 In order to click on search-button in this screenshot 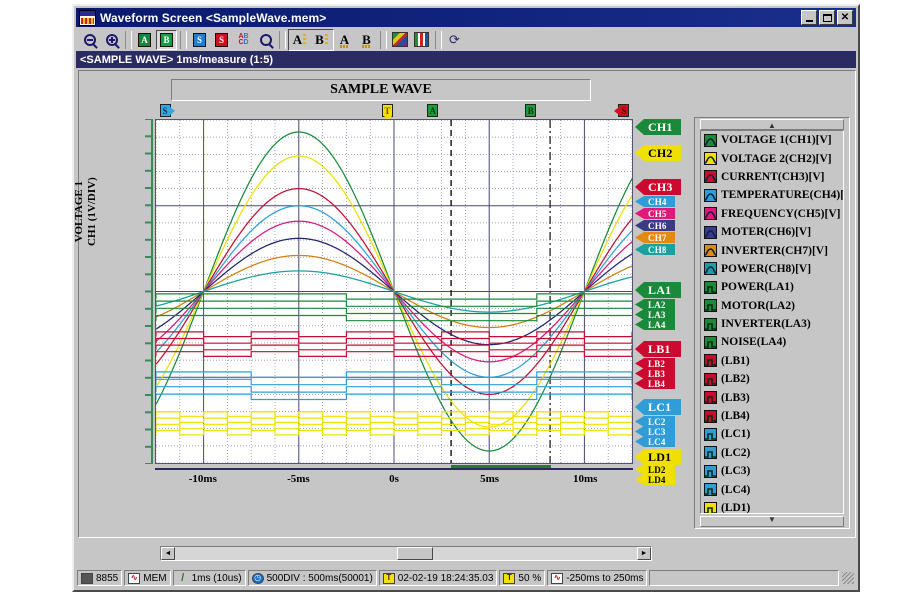, I will do `click(265, 39)`.